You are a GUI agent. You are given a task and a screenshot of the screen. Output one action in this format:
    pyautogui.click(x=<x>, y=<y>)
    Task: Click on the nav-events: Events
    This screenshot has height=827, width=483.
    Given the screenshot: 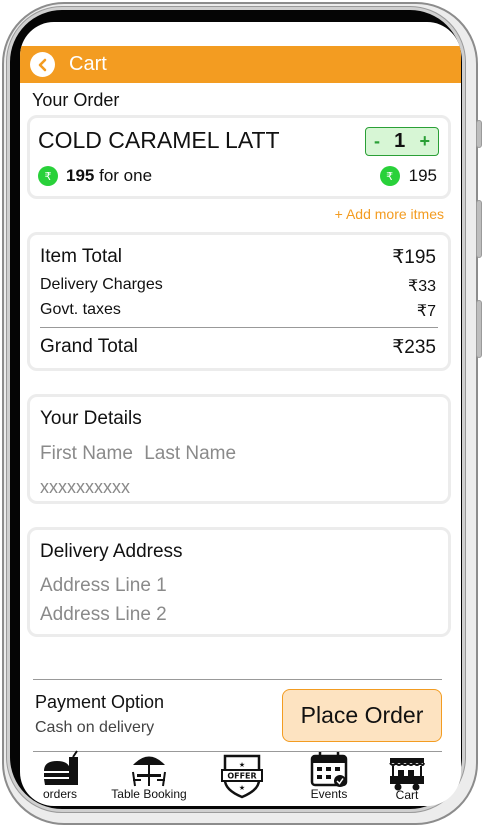 What is the action you would take?
    pyautogui.click(x=329, y=775)
    